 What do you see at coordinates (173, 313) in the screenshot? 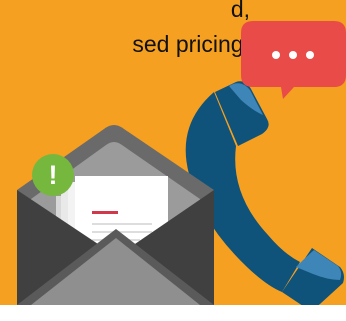
I see `bottom-strip` at bounding box center [173, 313].